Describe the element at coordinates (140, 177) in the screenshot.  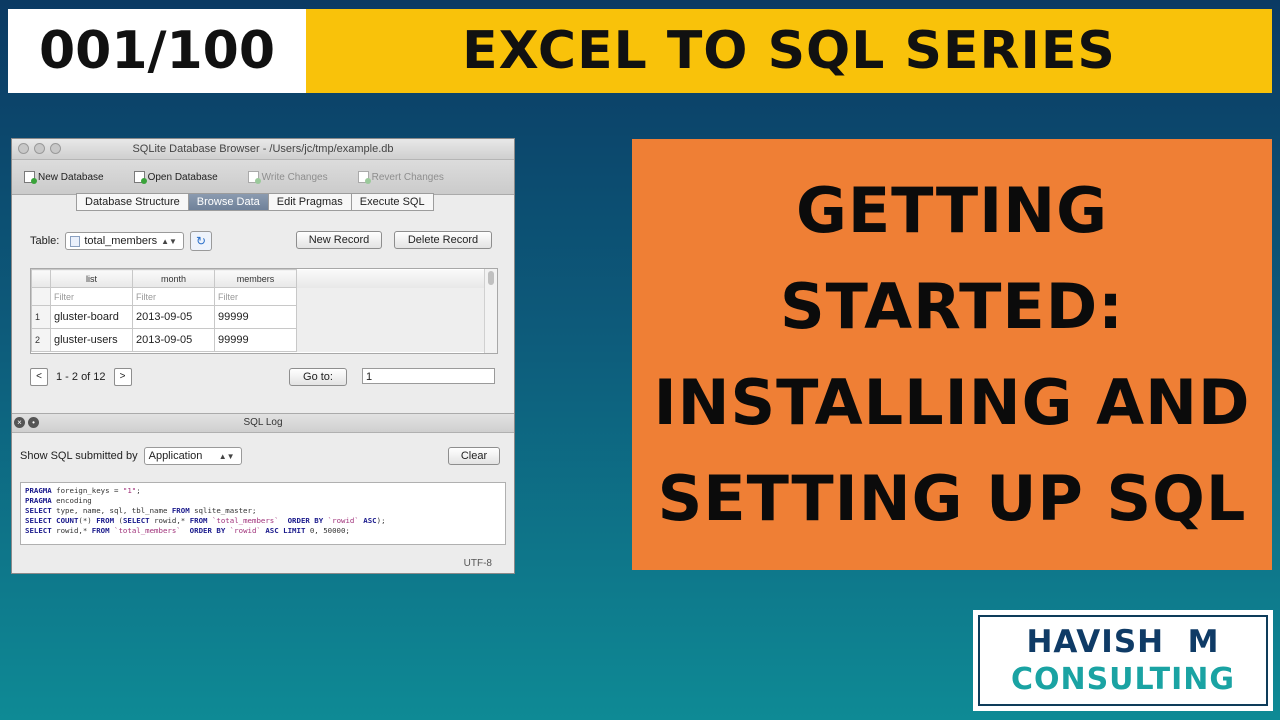
I see `open-database-icon` at that location.